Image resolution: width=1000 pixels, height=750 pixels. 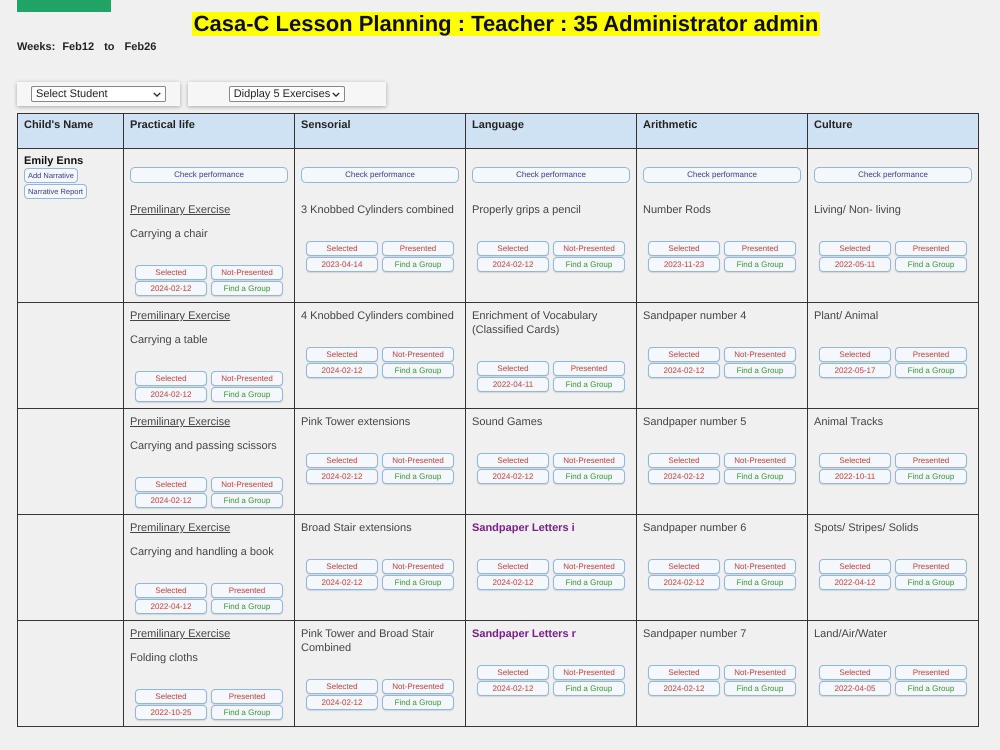 What do you see at coordinates (171, 712) in the screenshot?
I see `date-button: 2022-10-25` at bounding box center [171, 712].